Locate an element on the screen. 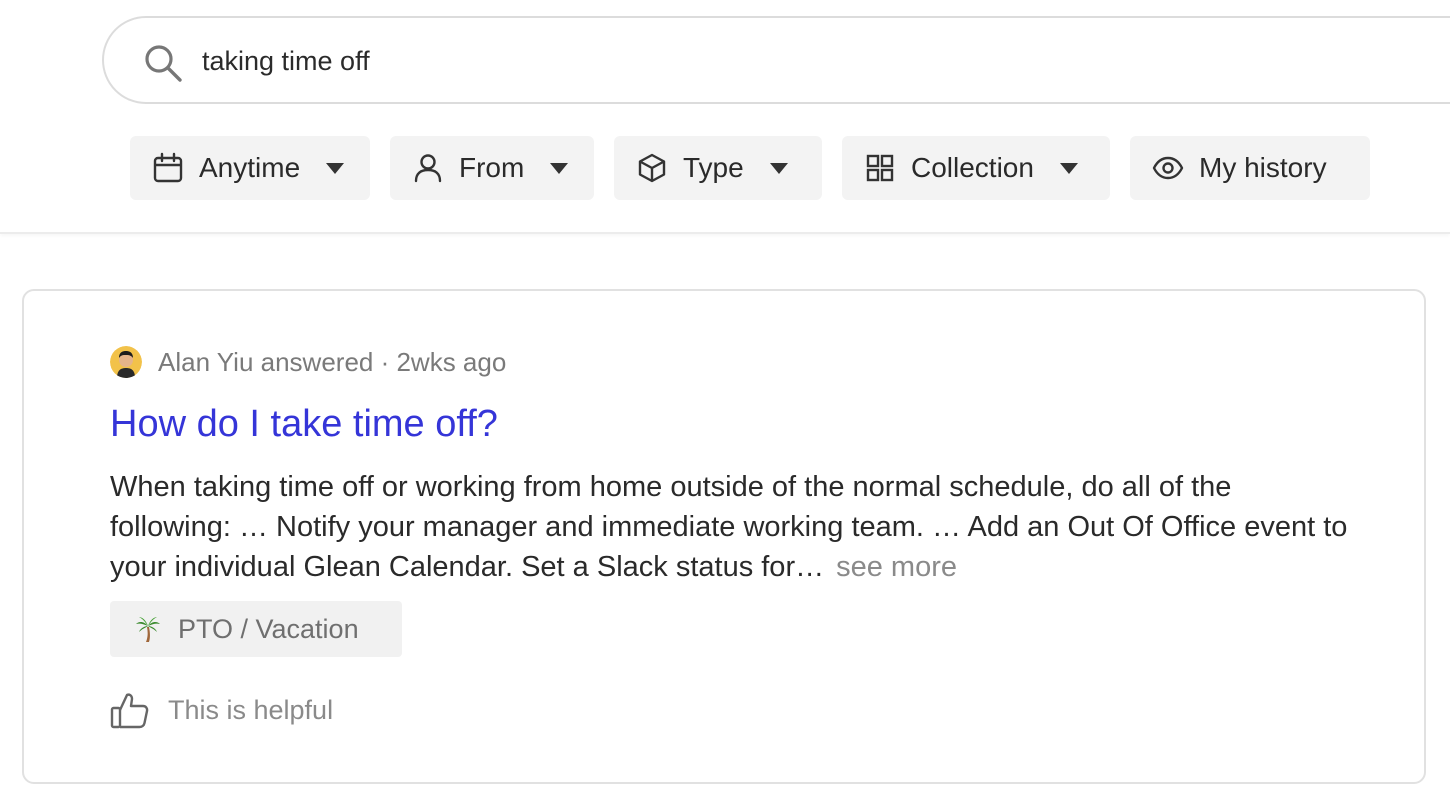  result-author-meta: Alan Yiu answered · 2wks ago is located at coordinates (332, 361).